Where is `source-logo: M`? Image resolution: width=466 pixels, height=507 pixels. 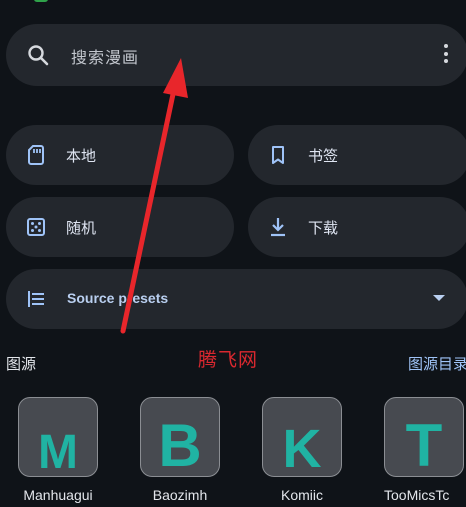
source-logo: M is located at coordinates (58, 437).